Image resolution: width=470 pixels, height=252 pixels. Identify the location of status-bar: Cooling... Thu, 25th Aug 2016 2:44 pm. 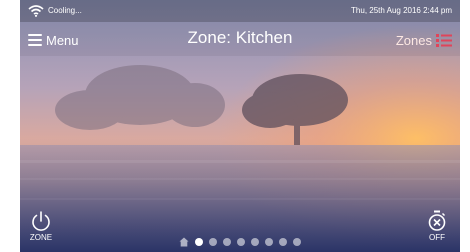
(240, 11).